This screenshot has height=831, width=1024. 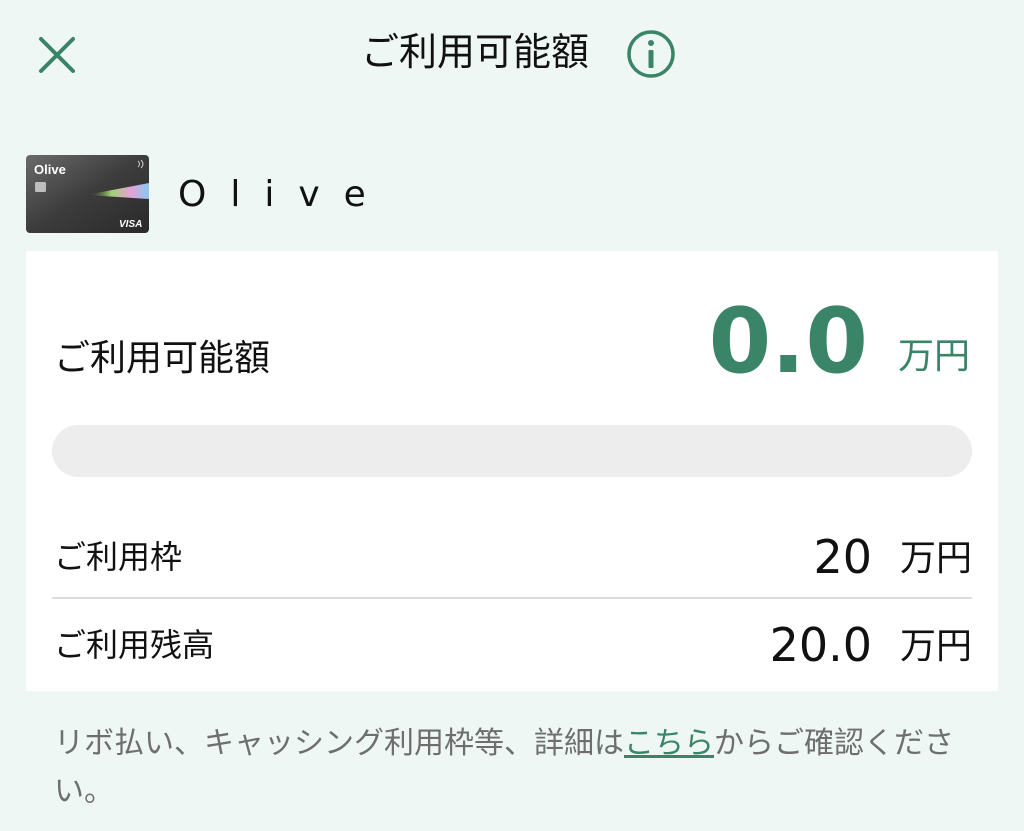 I want to click on header: ご利用可能額, so click(x=512, y=55).